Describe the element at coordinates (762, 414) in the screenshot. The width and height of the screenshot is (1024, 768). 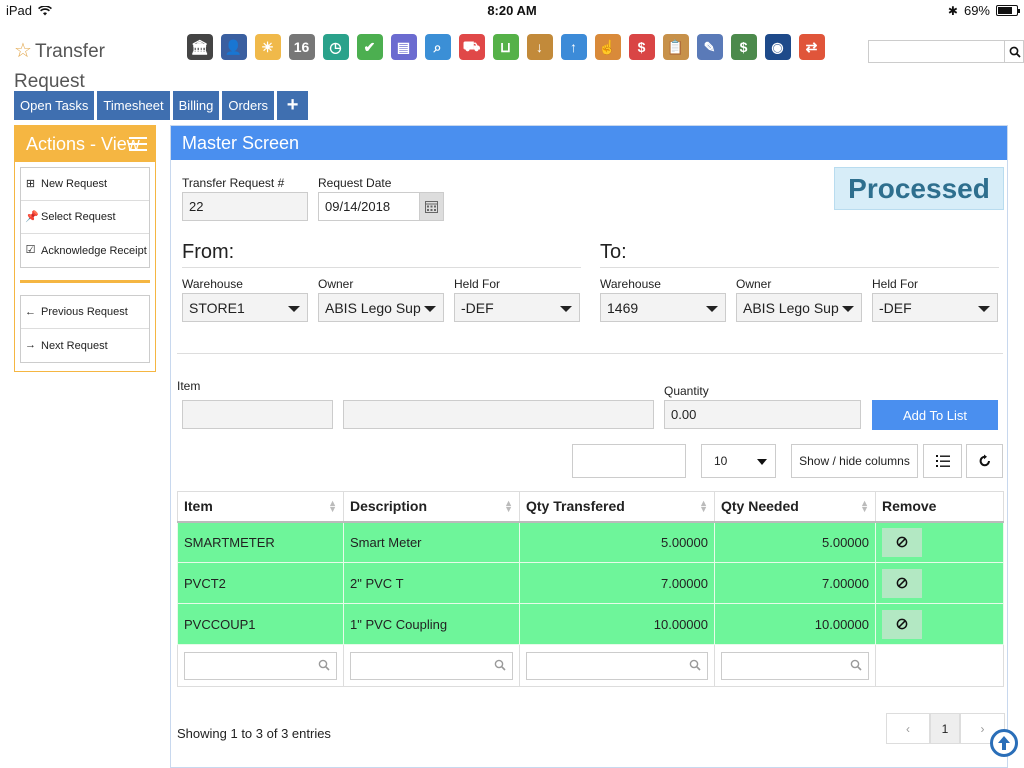
I see `quantity-input: 0.00` at that location.